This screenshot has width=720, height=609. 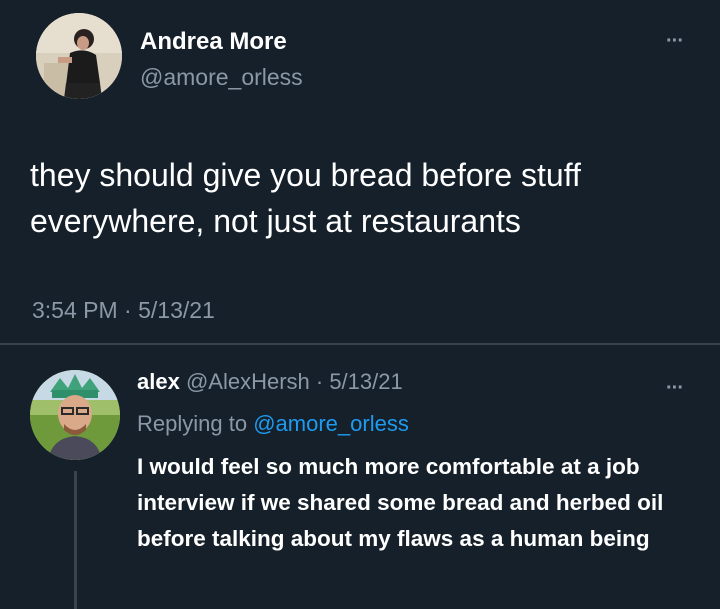 What do you see at coordinates (192, 423) in the screenshot?
I see `replying-prefix: Replying to` at bounding box center [192, 423].